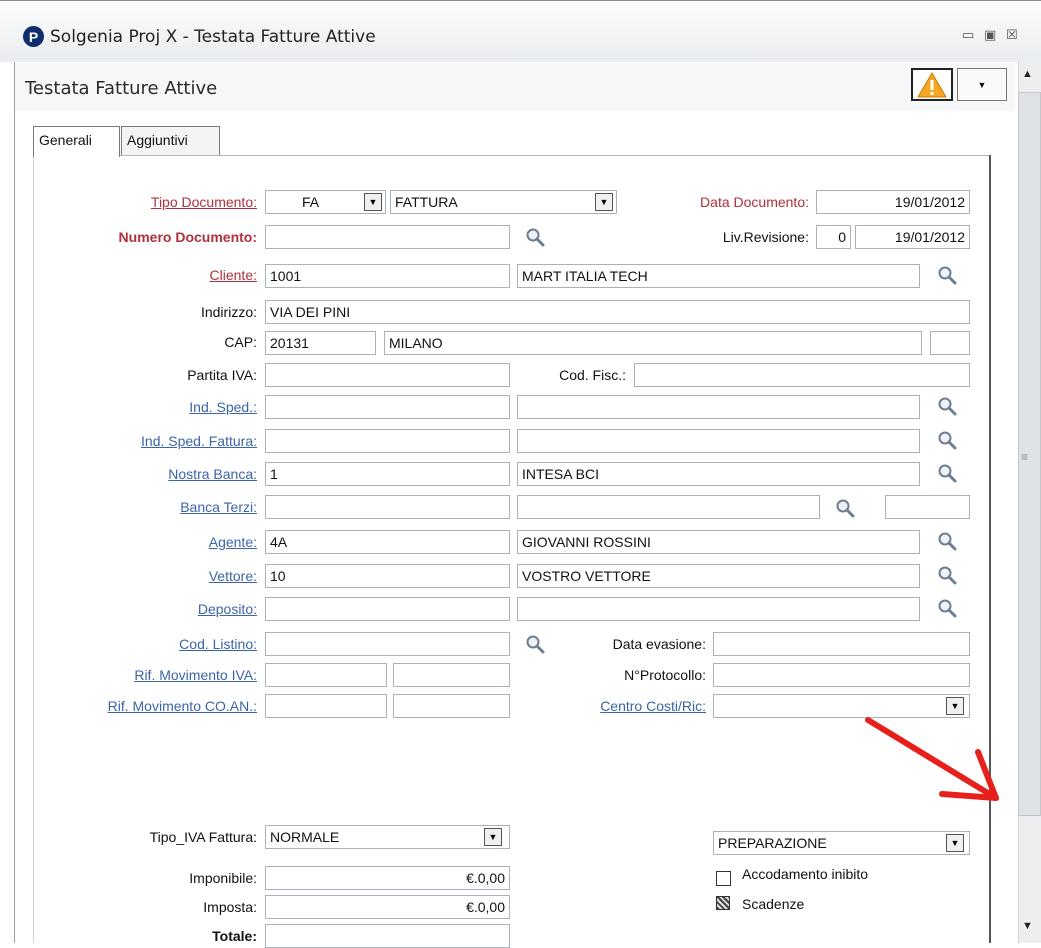  What do you see at coordinates (893, 202) in the screenshot?
I see `data-documento-input: 19/01/2012` at bounding box center [893, 202].